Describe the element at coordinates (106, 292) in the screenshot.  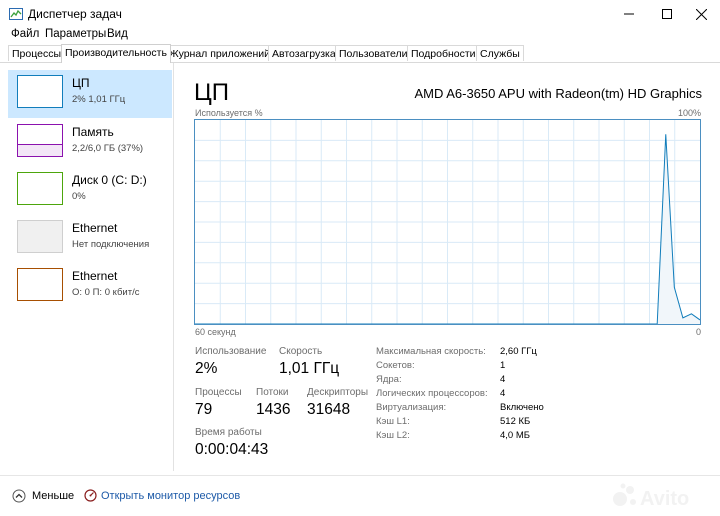
I see `sidebar-item-value: О: 0 П: 0 кбит/с` at that location.